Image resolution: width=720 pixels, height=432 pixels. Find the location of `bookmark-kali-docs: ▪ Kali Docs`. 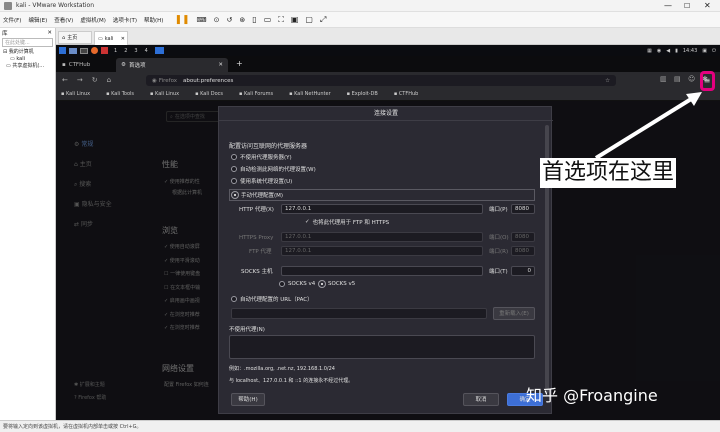

bookmark-kali-docs: ▪ Kali Docs is located at coordinates (213, 94).